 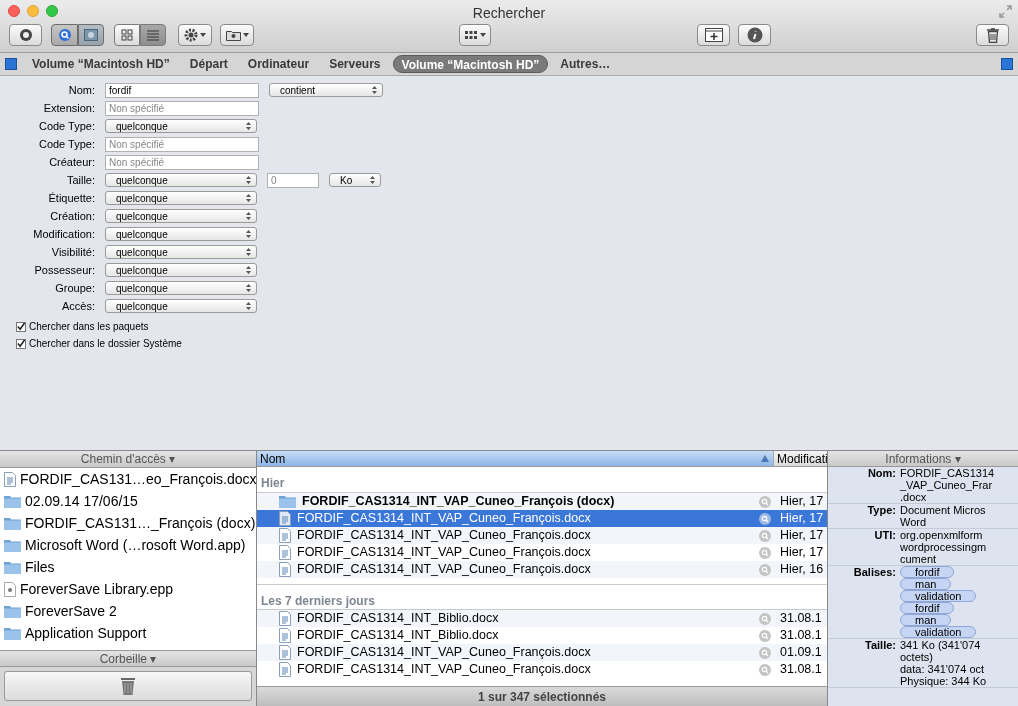 What do you see at coordinates (542, 618) in the screenshot?
I see `result-row: FORDIF_CAS1314_INT_Biblio.docx 31.08.1` at bounding box center [542, 618].